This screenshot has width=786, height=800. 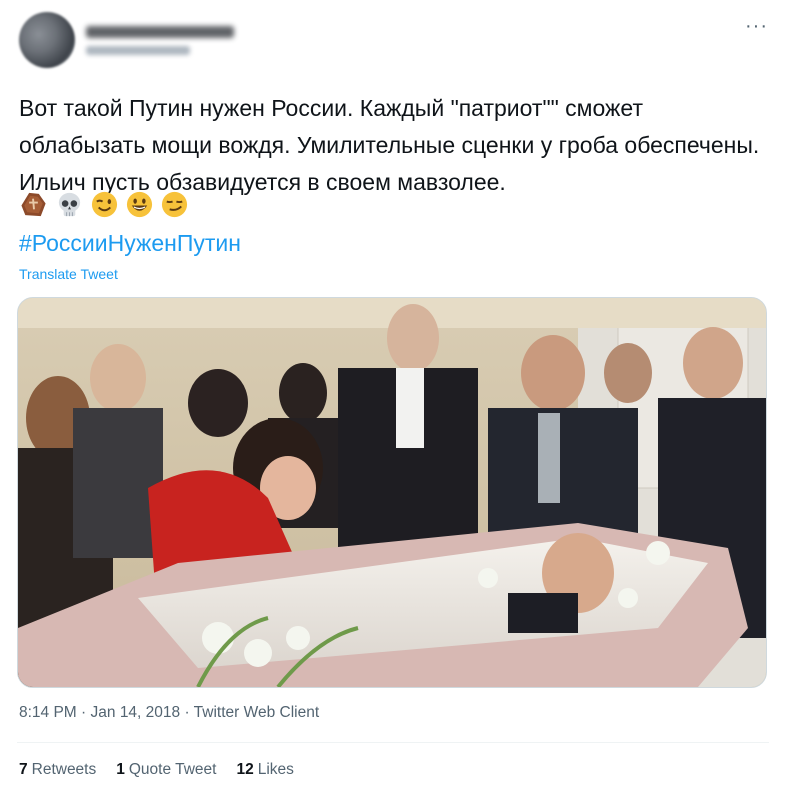 What do you see at coordinates (160, 32) in the screenshot?
I see `author-name-blurred` at bounding box center [160, 32].